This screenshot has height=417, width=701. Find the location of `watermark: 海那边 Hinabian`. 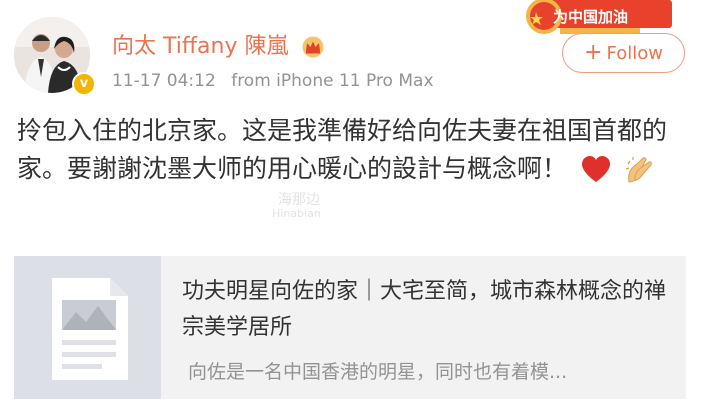

watermark: 海那边 Hinabian is located at coordinates (296, 206).